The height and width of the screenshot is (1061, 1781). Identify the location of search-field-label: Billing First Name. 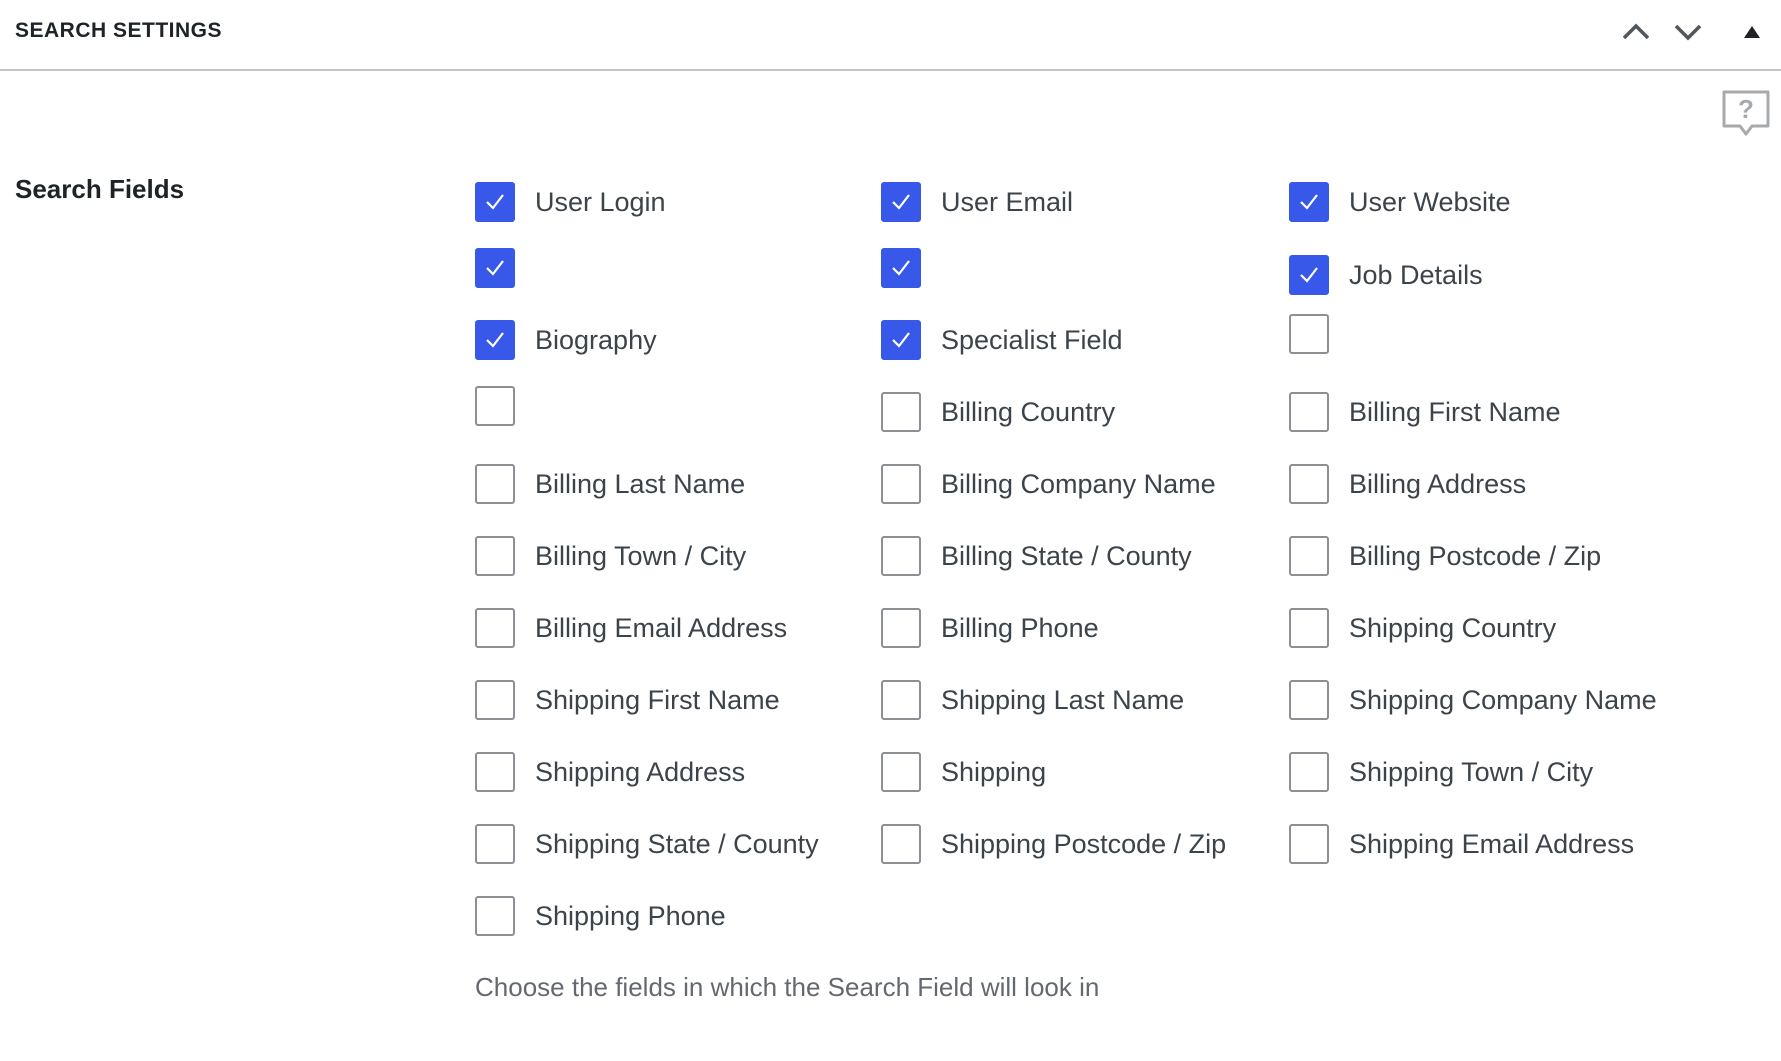
(1455, 411).